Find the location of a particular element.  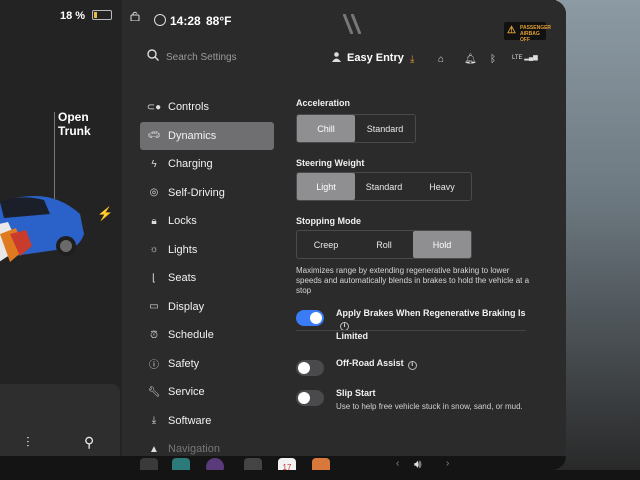

passenger-airbag-indicator: ⚠ PASSENGER AIRBAG OFF is located at coordinates (527, 32).